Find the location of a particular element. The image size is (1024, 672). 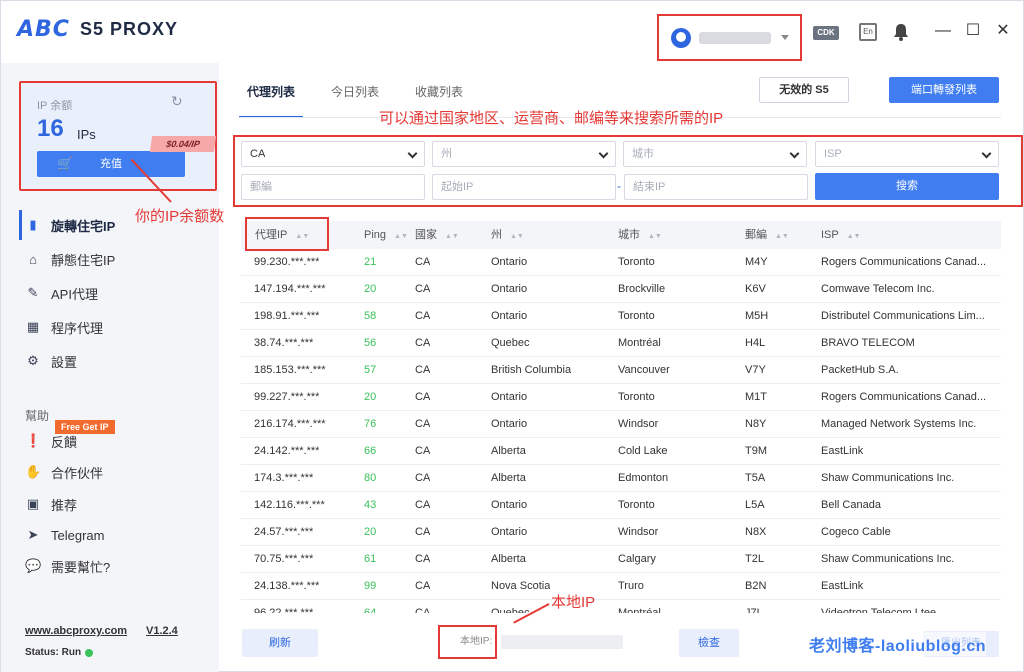

product-name: S5 PROXY is located at coordinates (128, 29).